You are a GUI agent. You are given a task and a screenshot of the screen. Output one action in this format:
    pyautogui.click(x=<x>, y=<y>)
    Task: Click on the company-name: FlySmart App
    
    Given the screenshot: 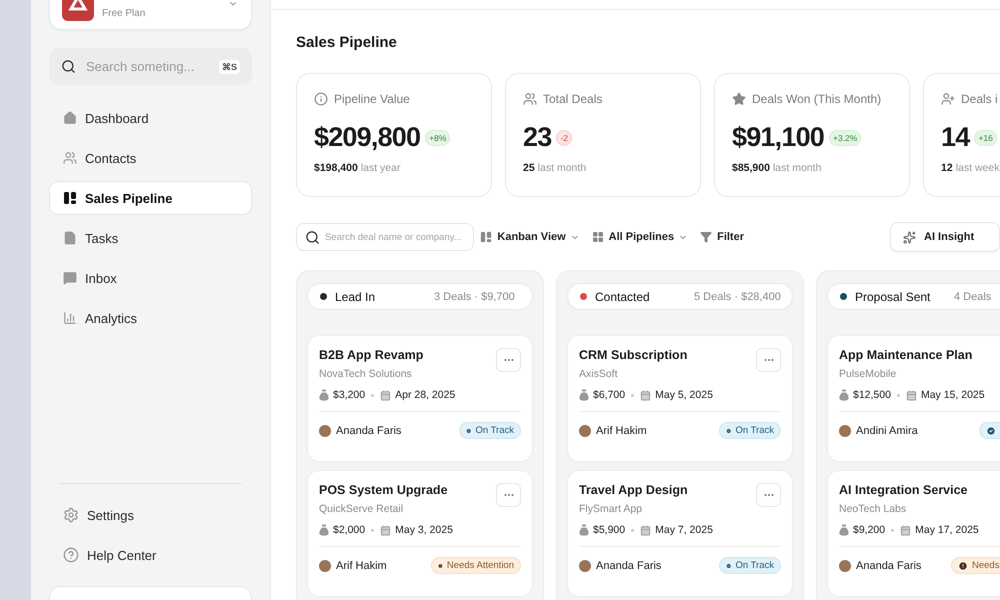 What is the action you would take?
    pyautogui.click(x=611, y=509)
    